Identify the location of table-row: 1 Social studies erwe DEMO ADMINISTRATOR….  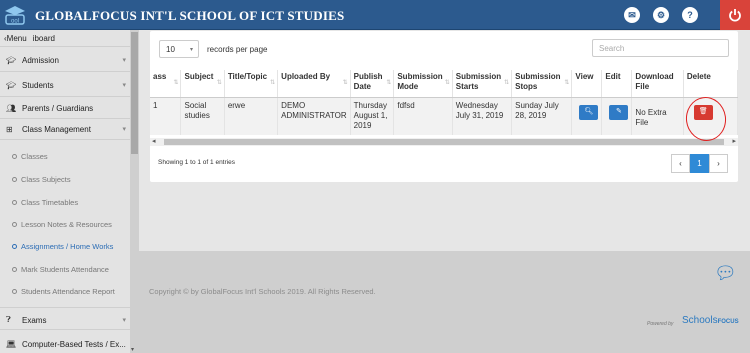
(444, 116).